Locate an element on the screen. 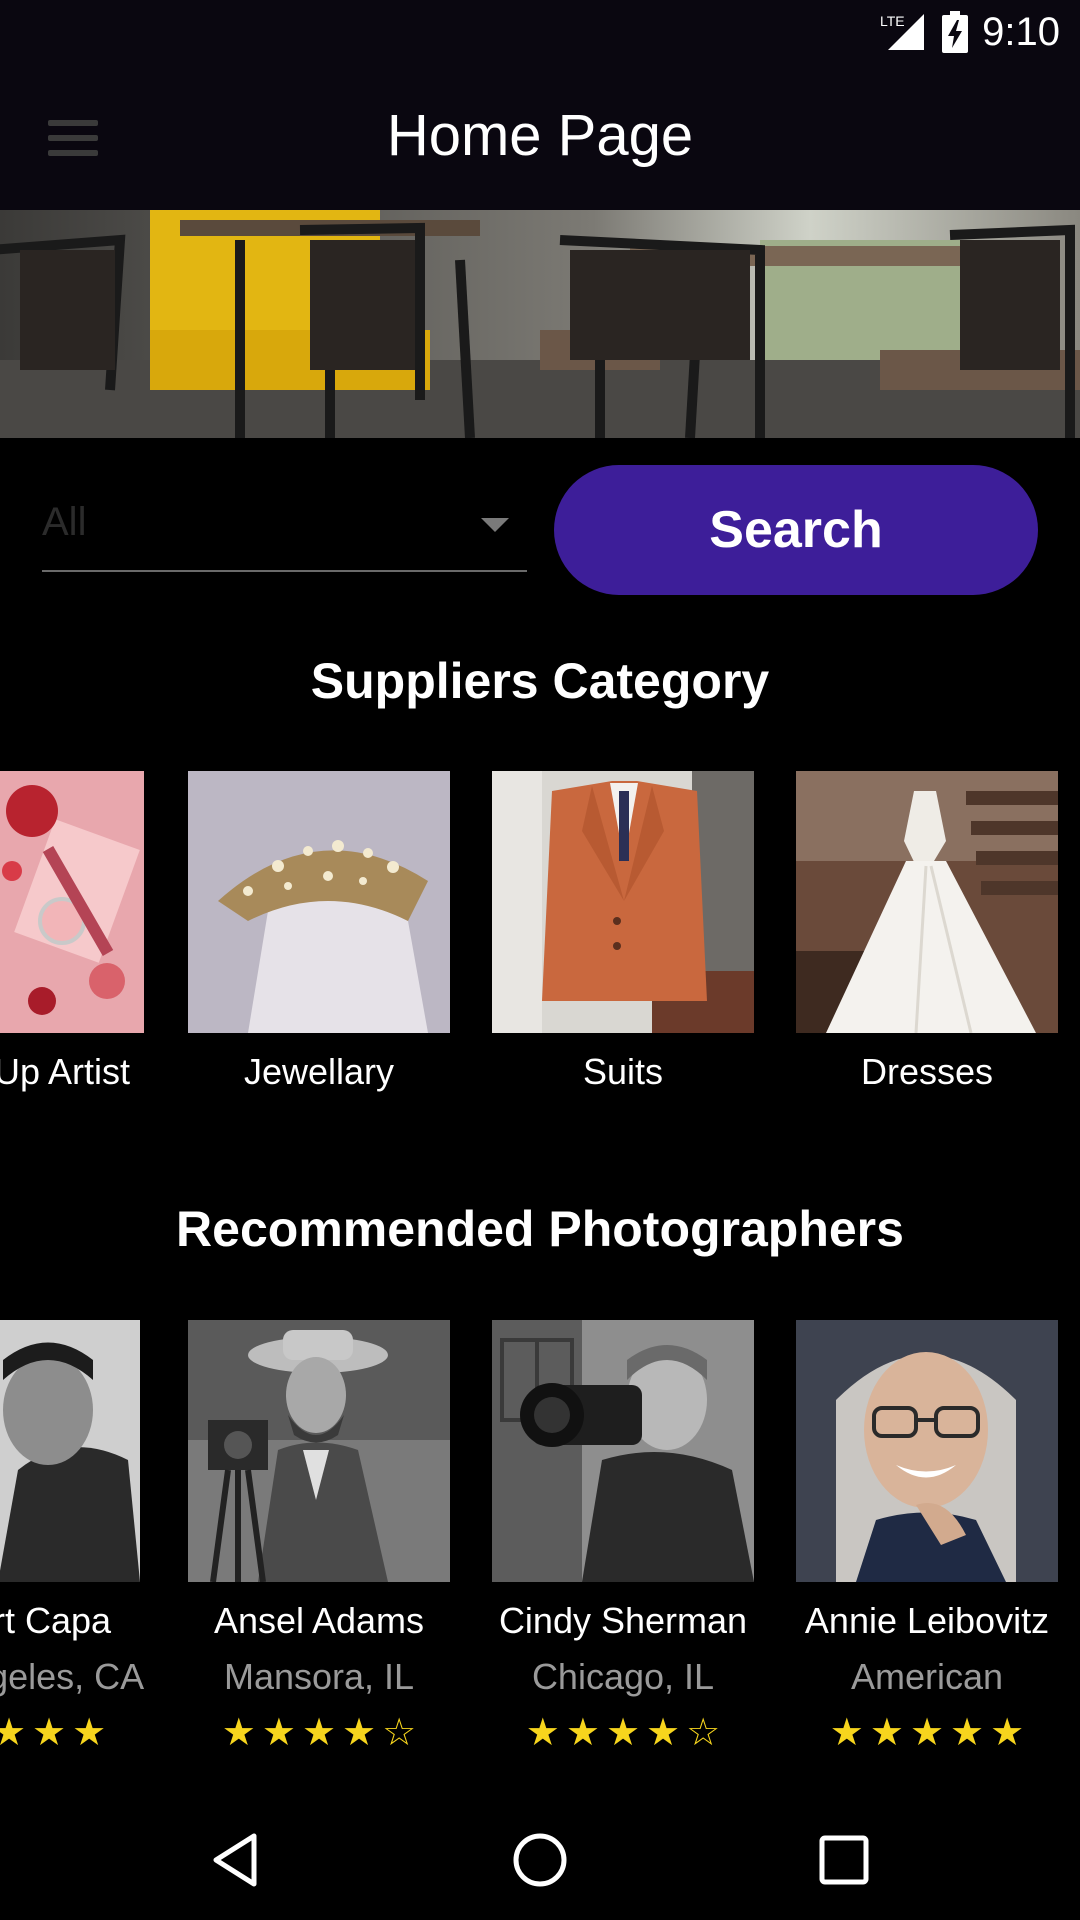  status-icons: LTE 9:10 is located at coordinates (970, 32).